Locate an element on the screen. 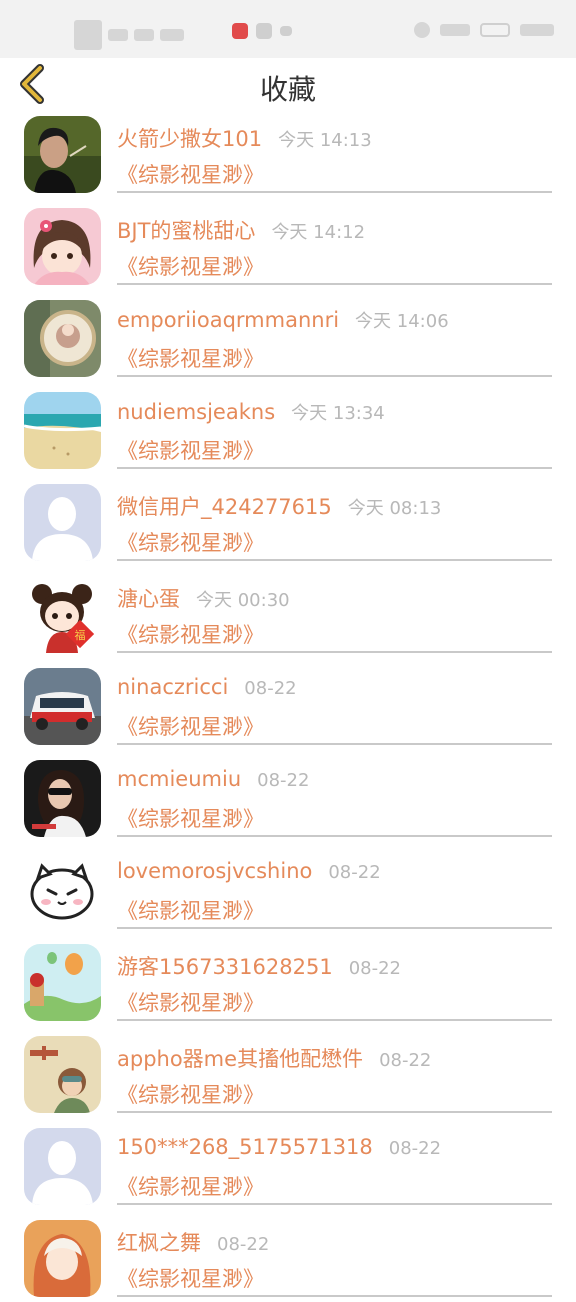 The height and width of the screenshot is (1302, 576). list-item: 微信用户_424277615 今天 08:13 《综影视星渺》 is located at coordinates (288, 520).